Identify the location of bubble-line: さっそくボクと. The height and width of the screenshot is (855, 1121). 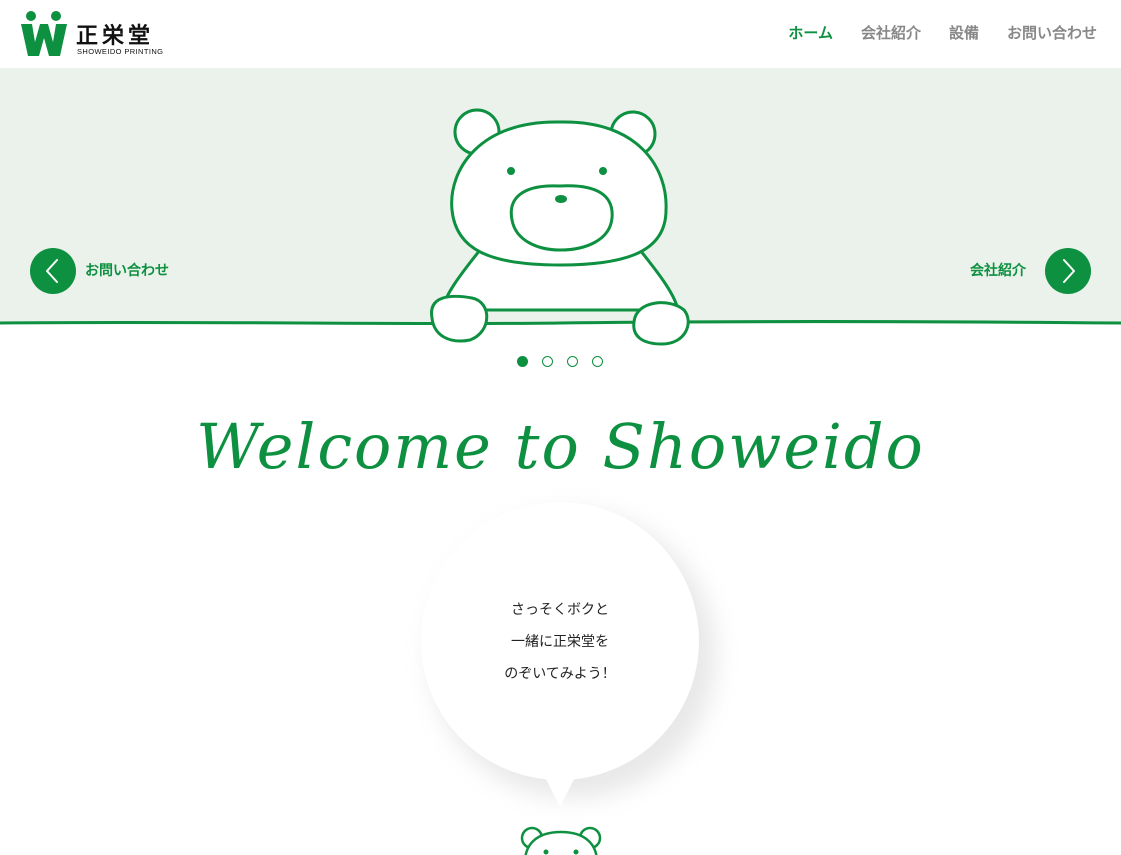
(560, 610).